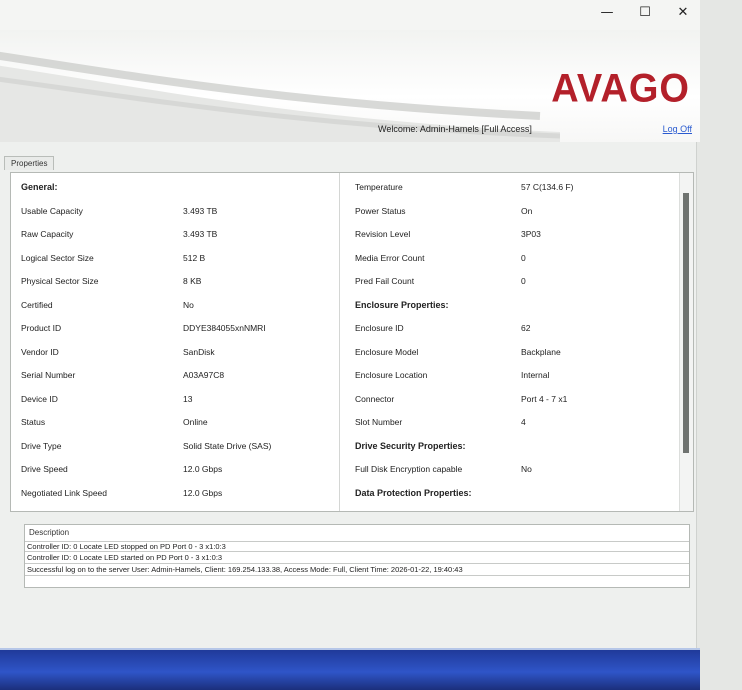  I want to click on background-window-edge, so click(719, 345).